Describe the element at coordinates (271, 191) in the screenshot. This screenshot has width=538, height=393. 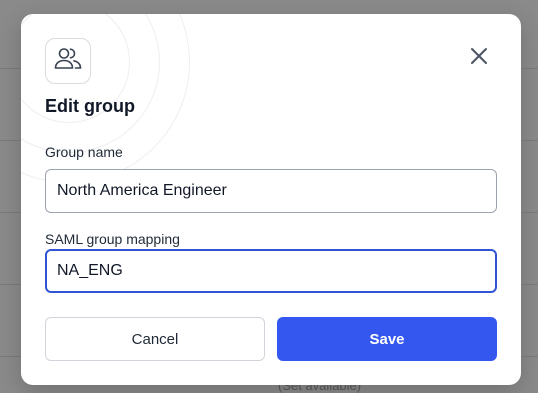
I see `group-name-input` at that location.